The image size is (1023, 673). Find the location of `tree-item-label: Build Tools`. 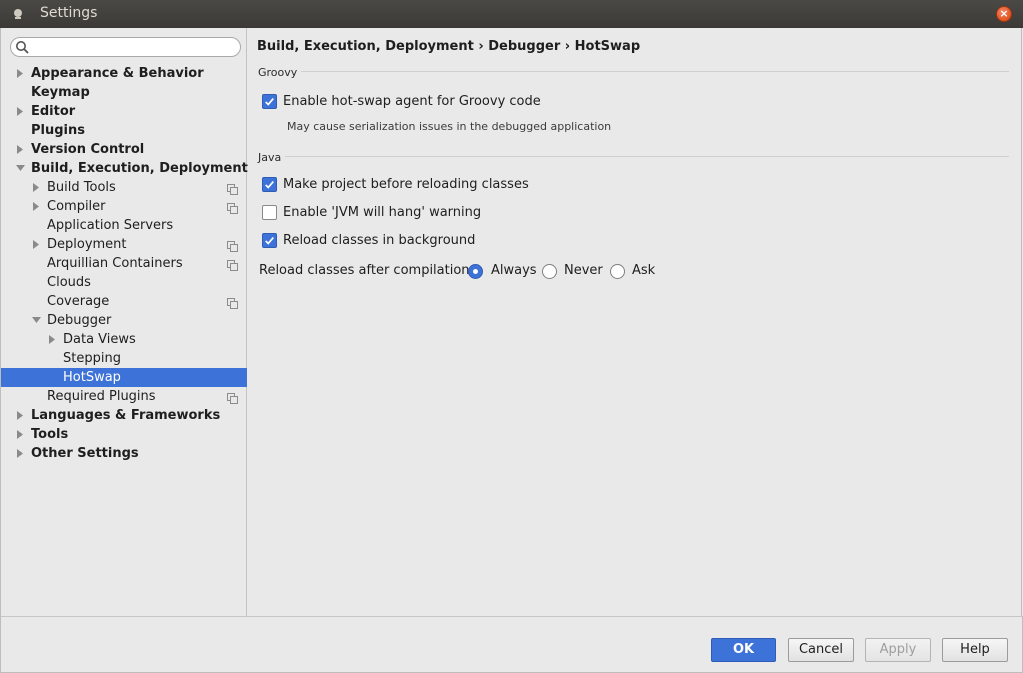

tree-item-label: Build Tools is located at coordinates (81, 187).